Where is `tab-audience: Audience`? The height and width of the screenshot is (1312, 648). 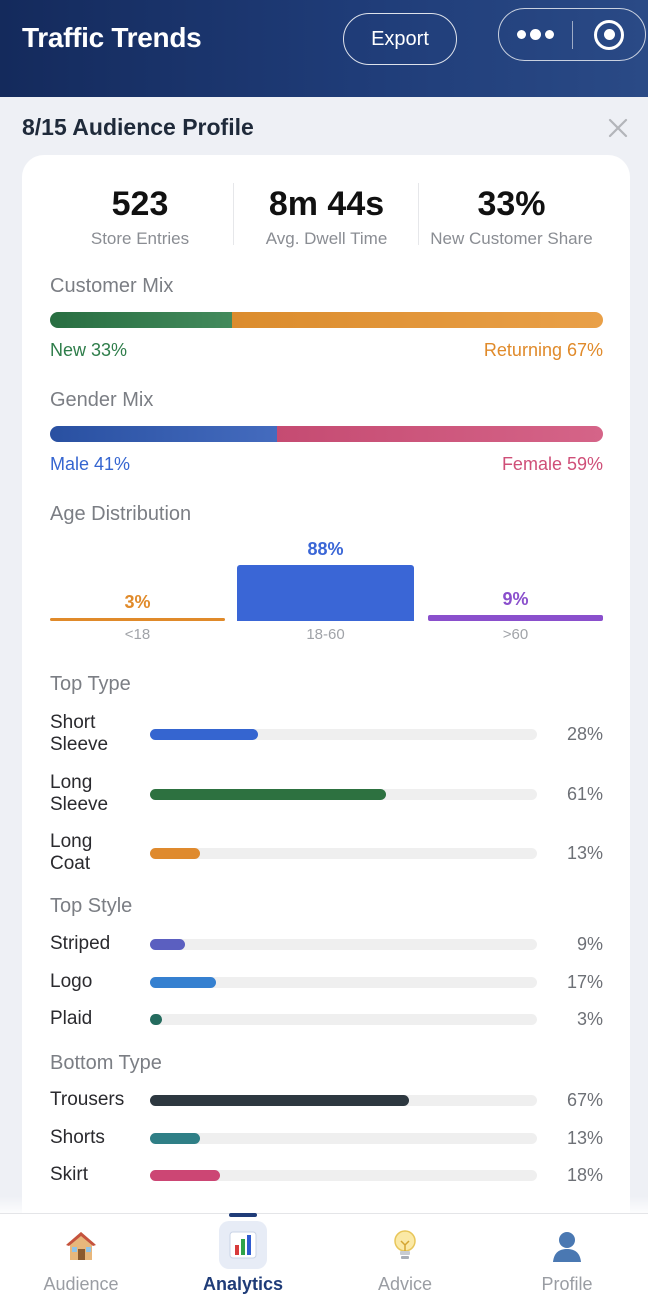
tab-audience: Audience is located at coordinates (81, 1263).